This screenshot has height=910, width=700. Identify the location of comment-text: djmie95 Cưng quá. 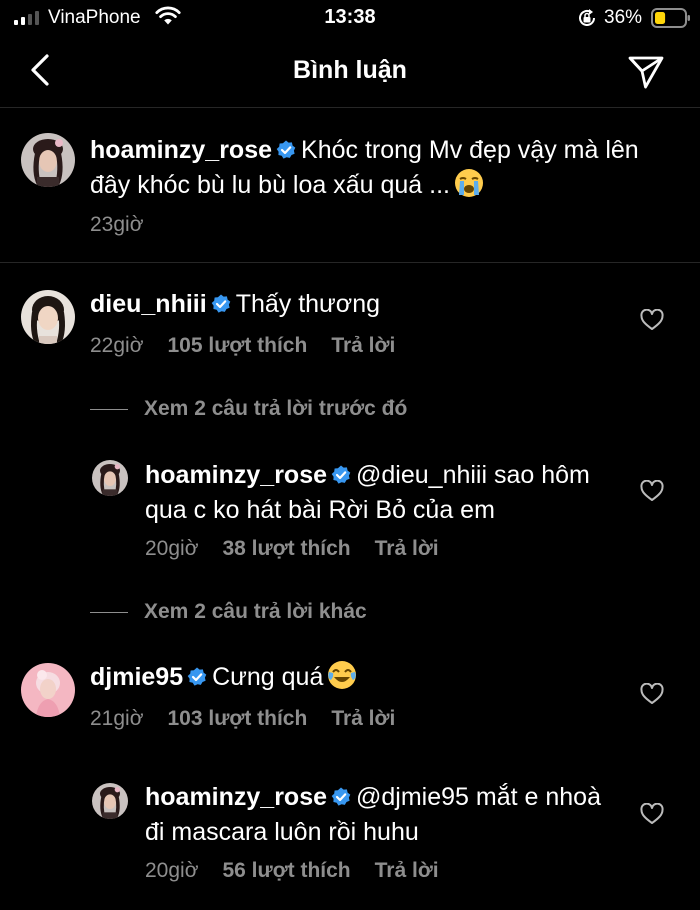
(355, 677).